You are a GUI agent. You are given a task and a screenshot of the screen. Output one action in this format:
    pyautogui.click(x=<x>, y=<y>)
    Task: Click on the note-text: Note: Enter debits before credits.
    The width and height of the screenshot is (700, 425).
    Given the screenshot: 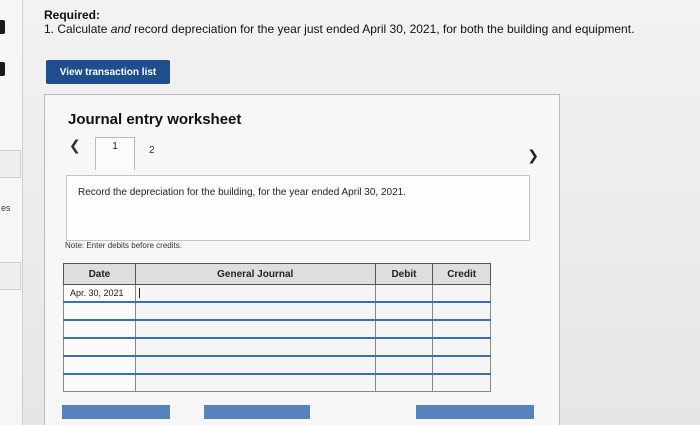 What is the action you would take?
    pyautogui.click(x=123, y=245)
    